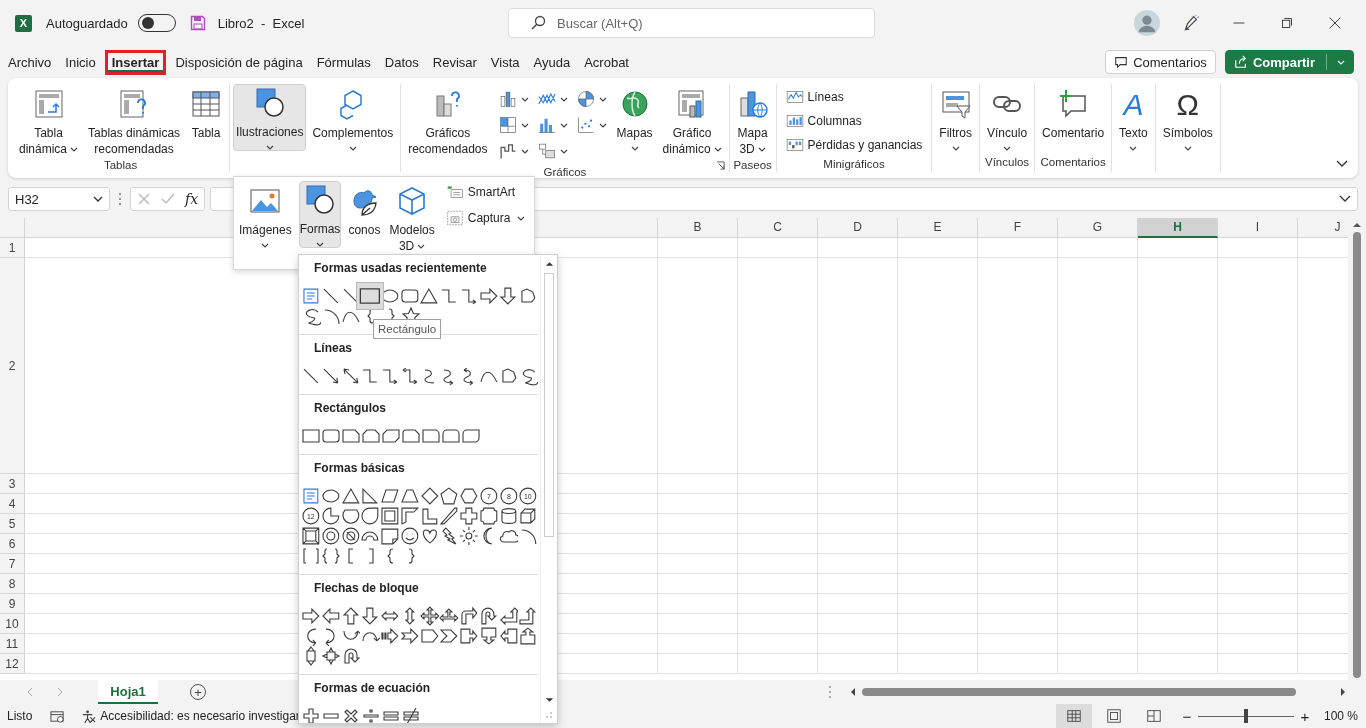  I want to click on column-header: F, so click(1018, 228).